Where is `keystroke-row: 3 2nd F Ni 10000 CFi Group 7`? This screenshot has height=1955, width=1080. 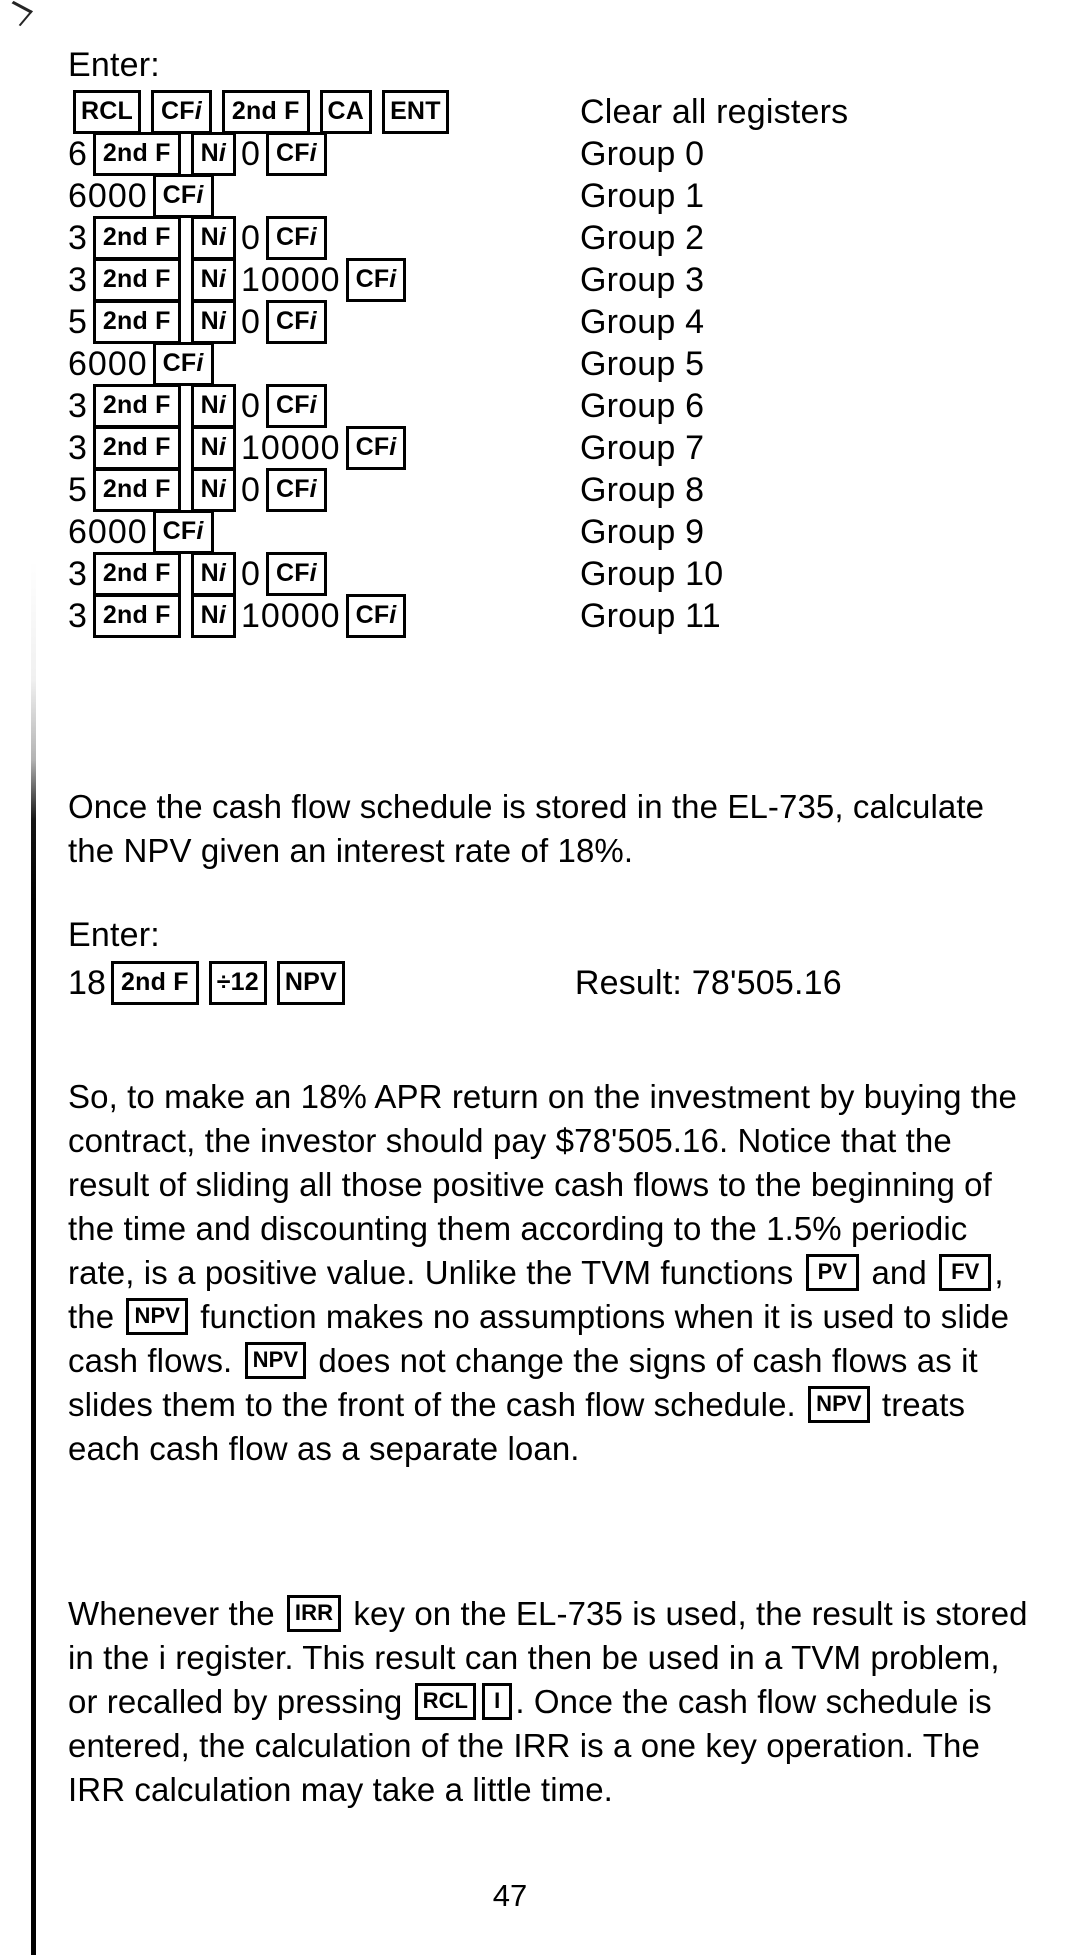
keystroke-row: 3 2nd F Ni 10000 CFi Group 7 is located at coordinates (543, 448).